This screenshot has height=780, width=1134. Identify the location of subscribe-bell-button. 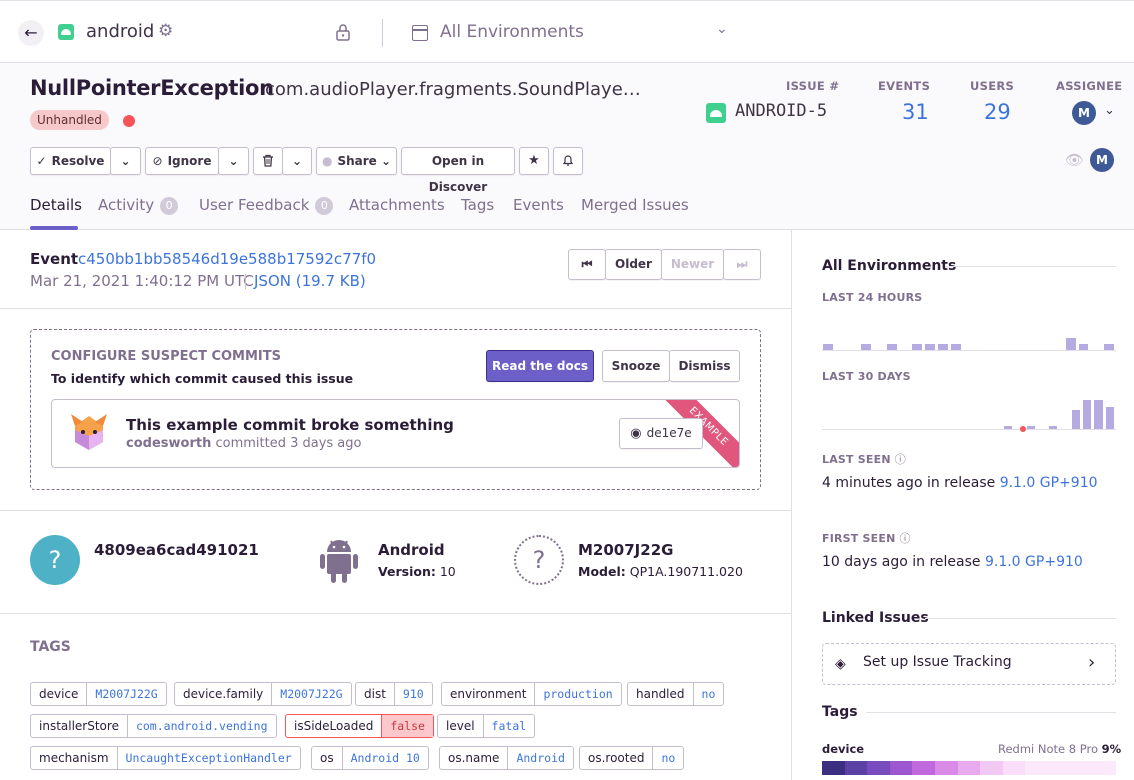
(568, 161).